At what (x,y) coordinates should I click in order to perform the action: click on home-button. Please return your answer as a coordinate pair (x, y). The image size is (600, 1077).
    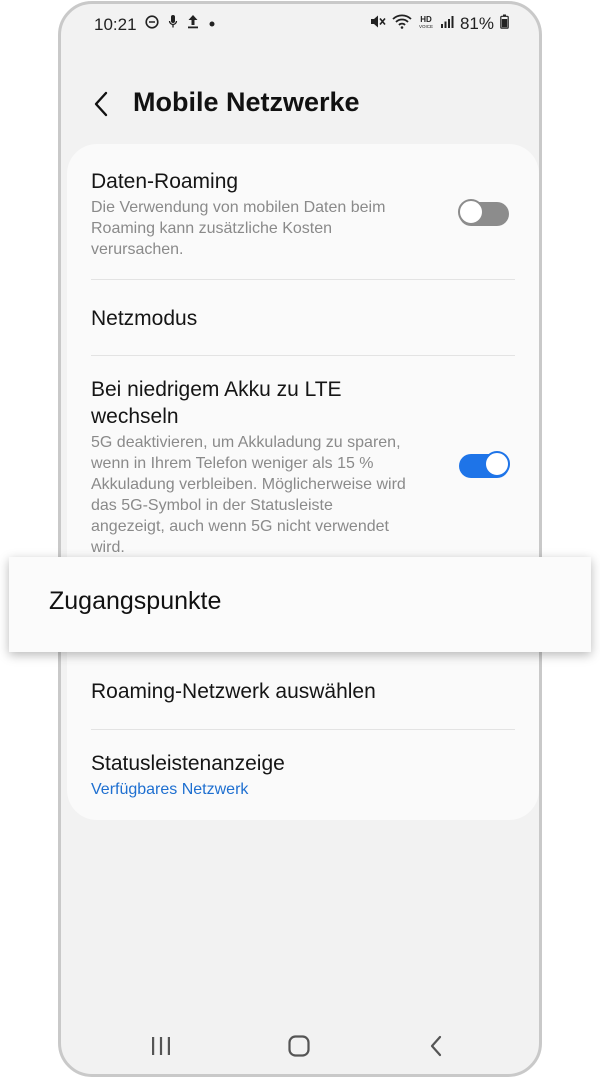
    Looking at the image, I should click on (299, 1046).